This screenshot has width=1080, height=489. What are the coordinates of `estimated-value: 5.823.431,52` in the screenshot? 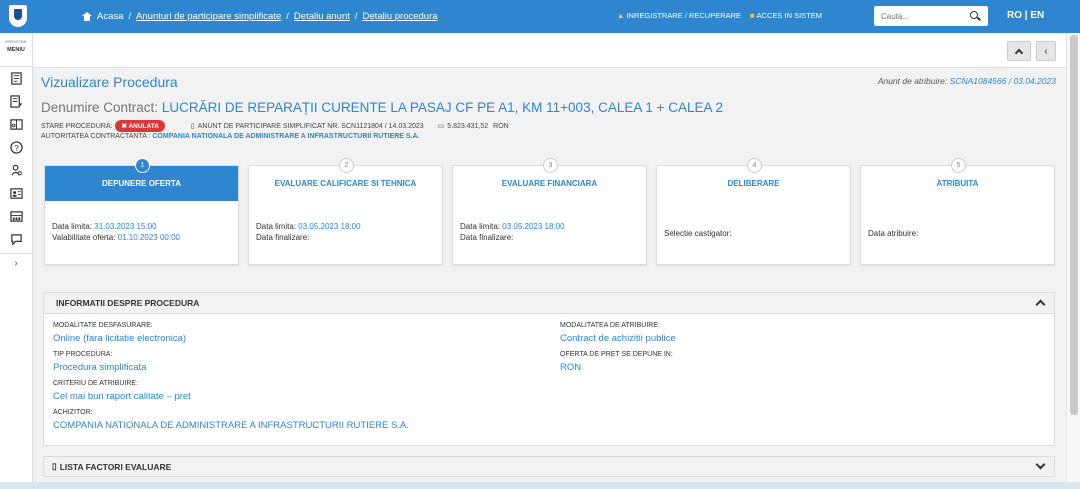 It's located at (468, 126).